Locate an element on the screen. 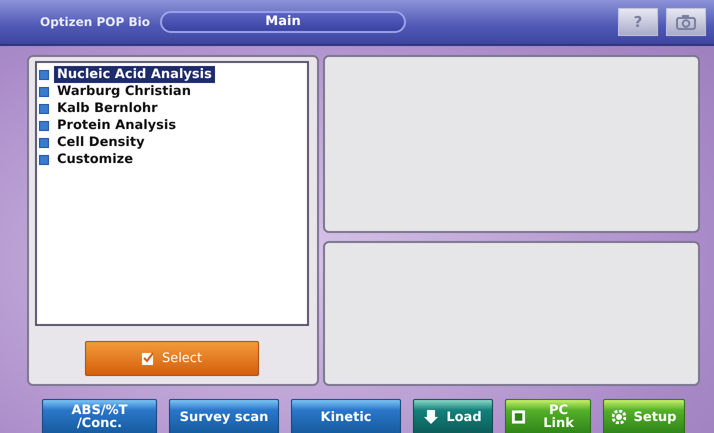  screen-title: Main is located at coordinates (283, 22).